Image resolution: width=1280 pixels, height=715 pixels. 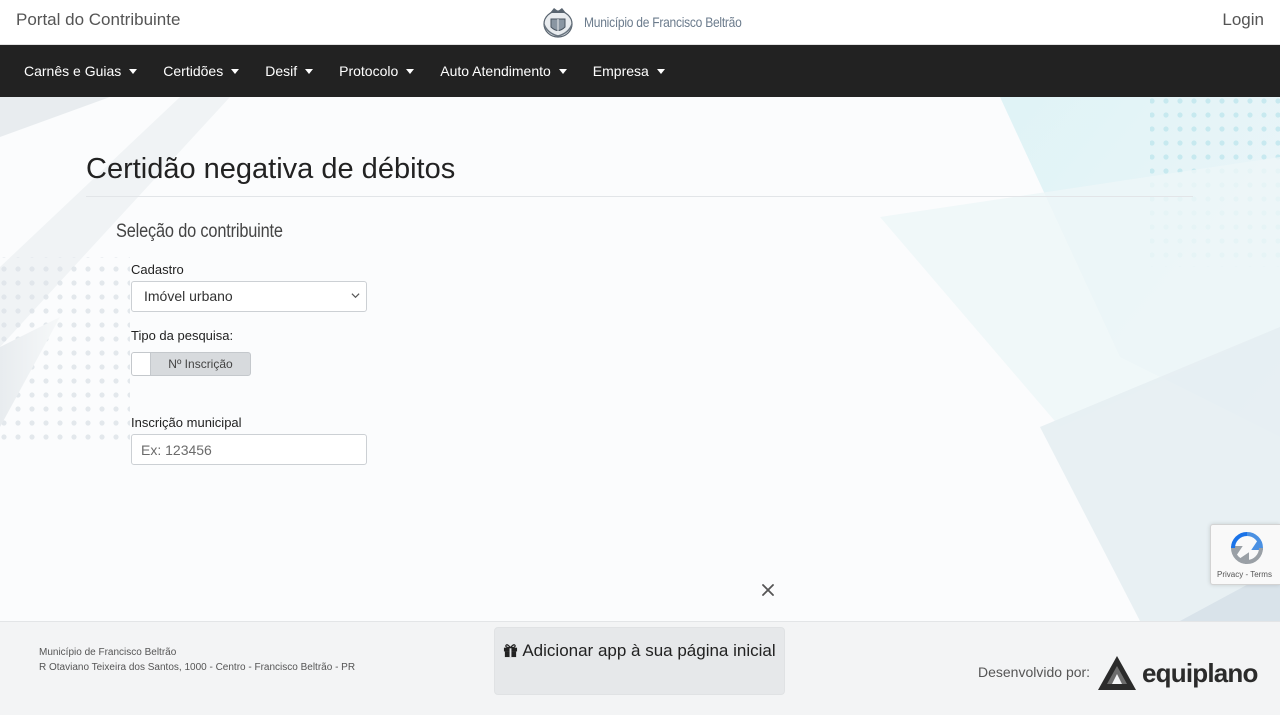 I want to click on footer-municipality-name: Município de Francisco Beltrão, so click(x=108, y=652).